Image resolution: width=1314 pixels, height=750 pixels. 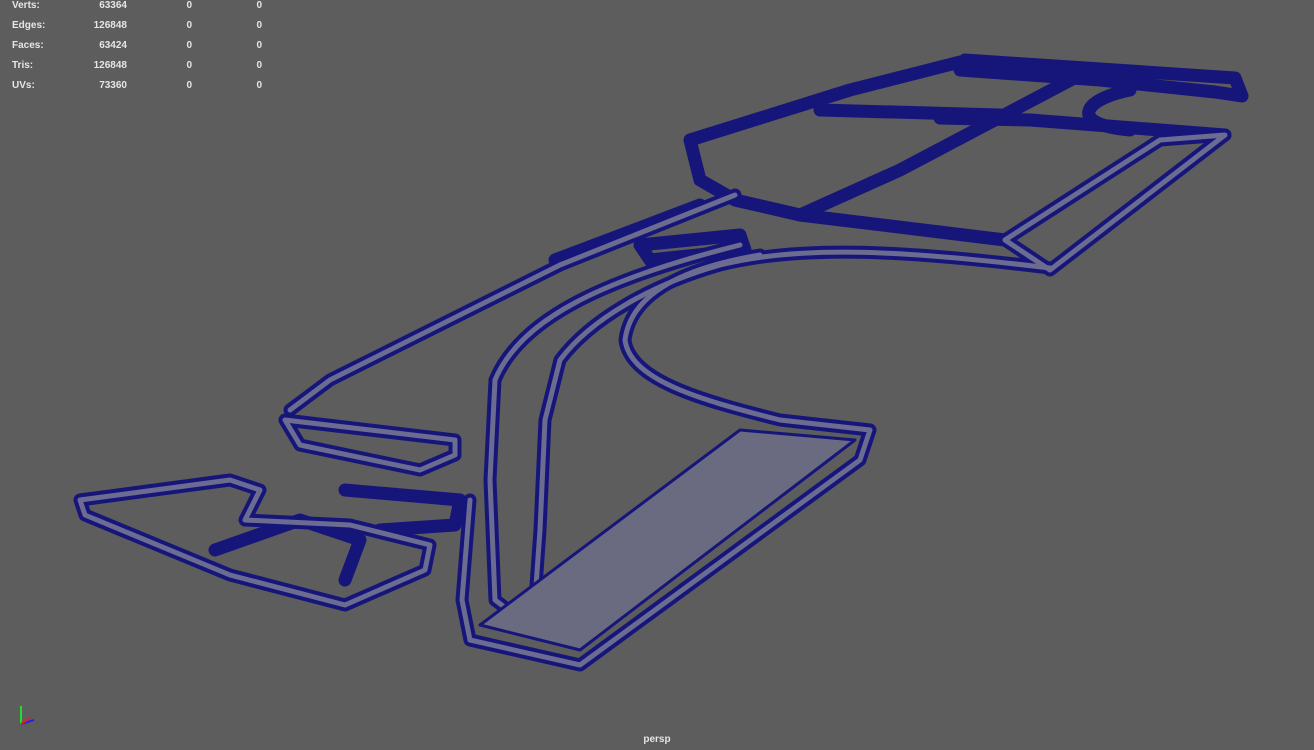 What do you see at coordinates (113, 5) in the screenshot?
I see `hud-total: 63364` at bounding box center [113, 5].